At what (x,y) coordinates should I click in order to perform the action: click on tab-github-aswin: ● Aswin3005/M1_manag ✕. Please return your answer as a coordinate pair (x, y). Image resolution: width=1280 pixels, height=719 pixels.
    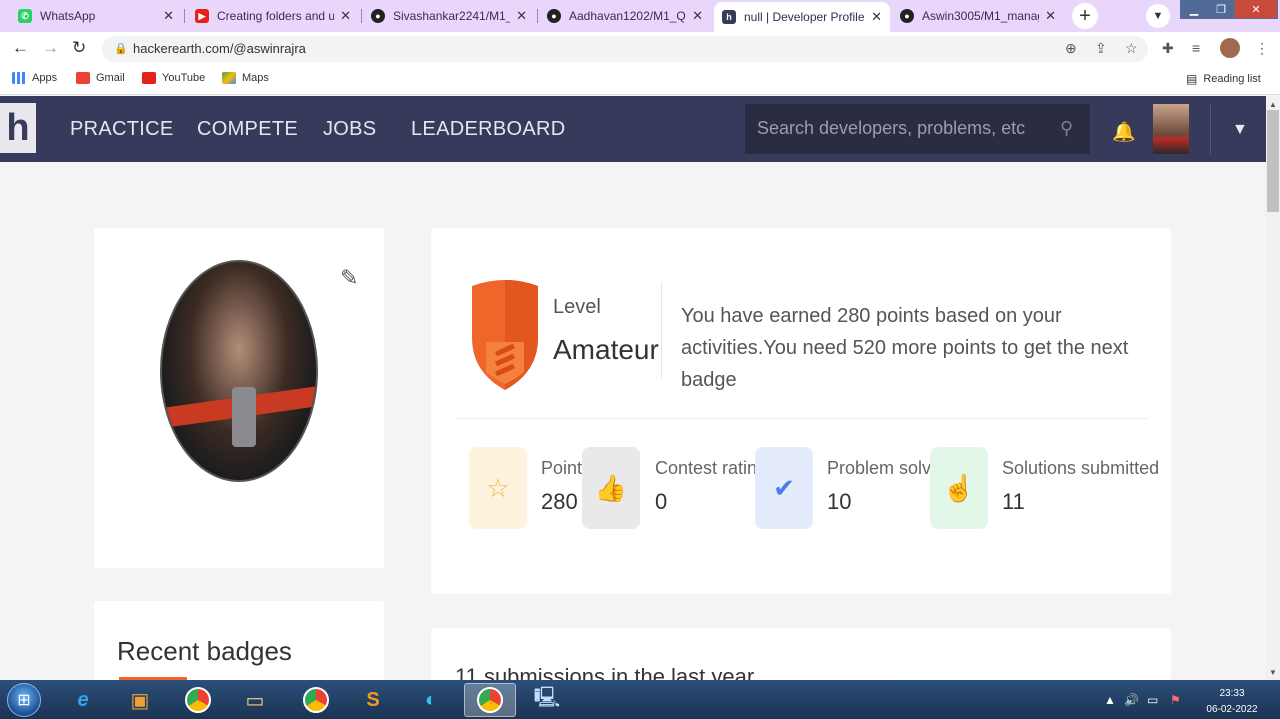
    Looking at the image, I should click on (978, 16).